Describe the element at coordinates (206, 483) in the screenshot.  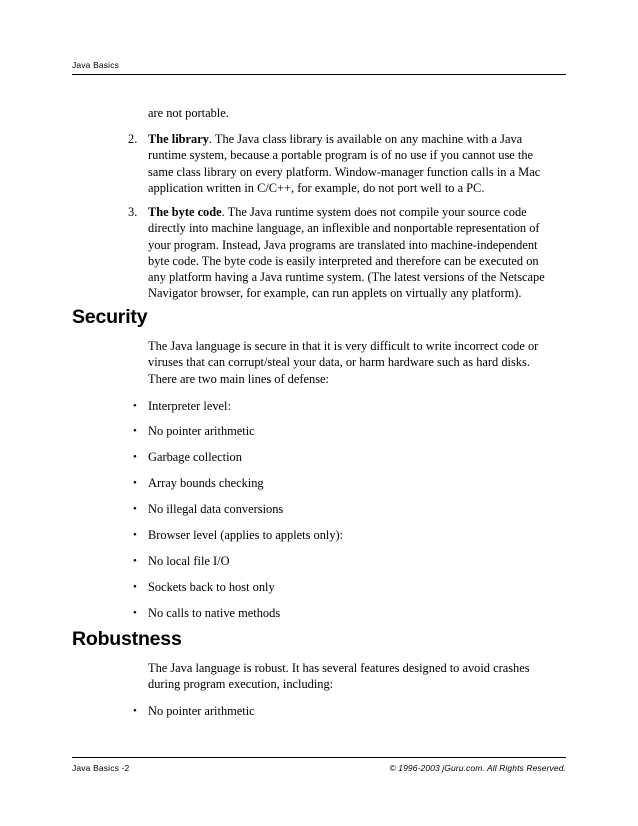
I see `bullet-item-text: Array bounds checking` at that location.